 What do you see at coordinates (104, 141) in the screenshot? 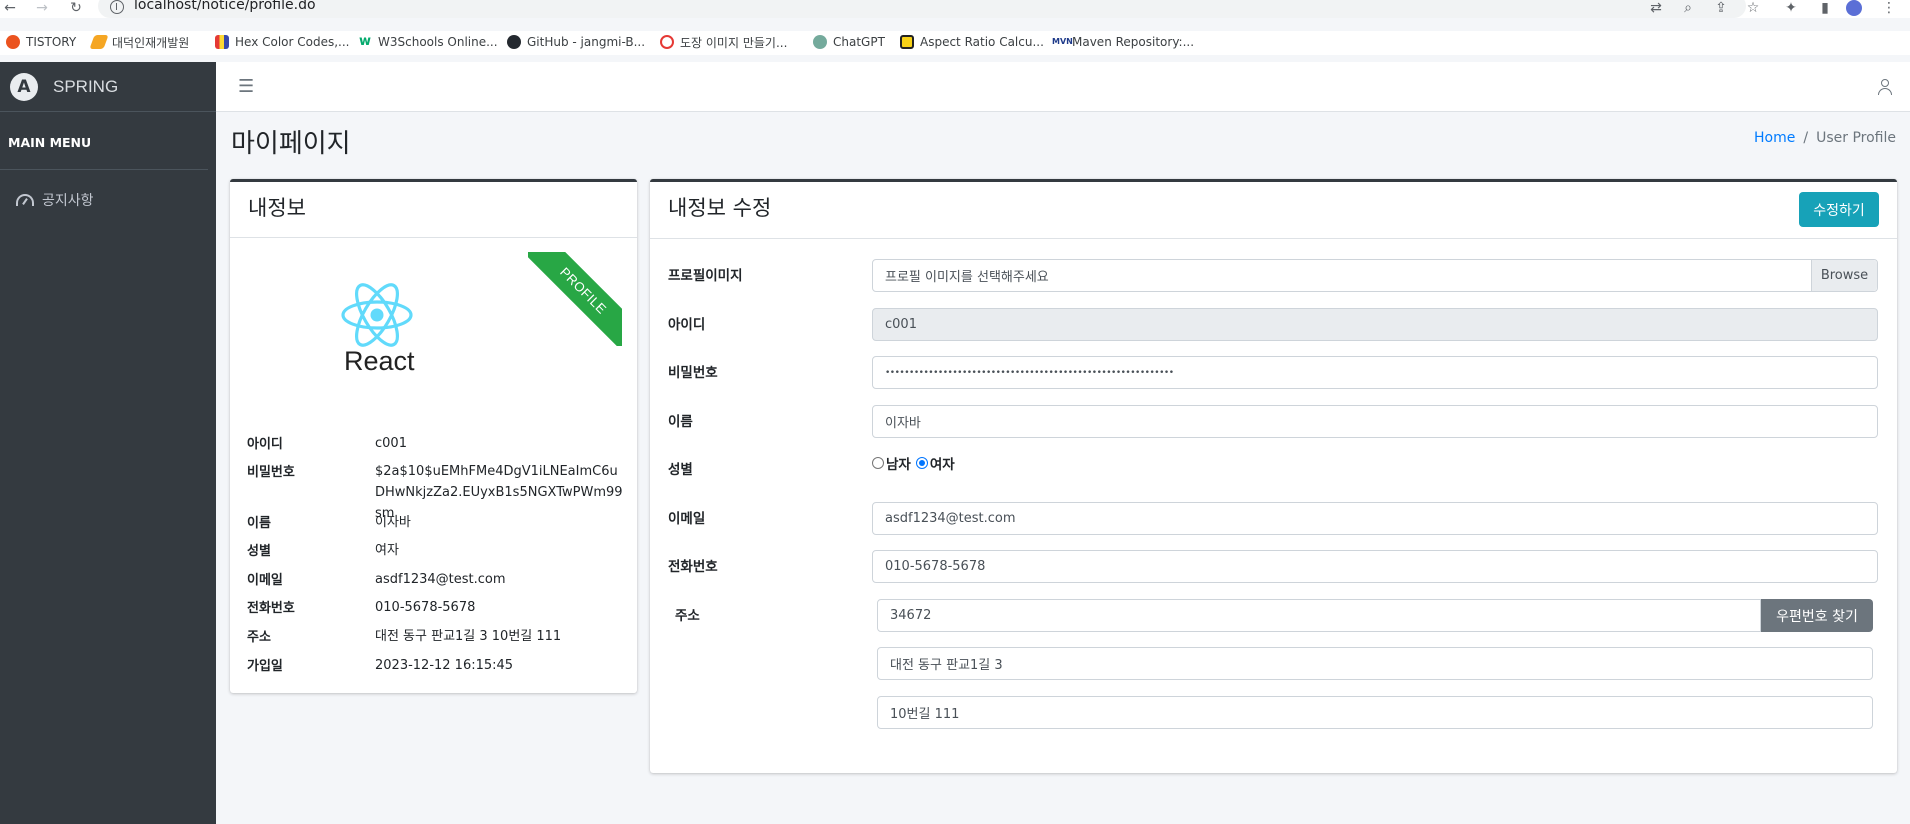
I see `menu-header: MAIN MENU` at bounding box center [104, 141].